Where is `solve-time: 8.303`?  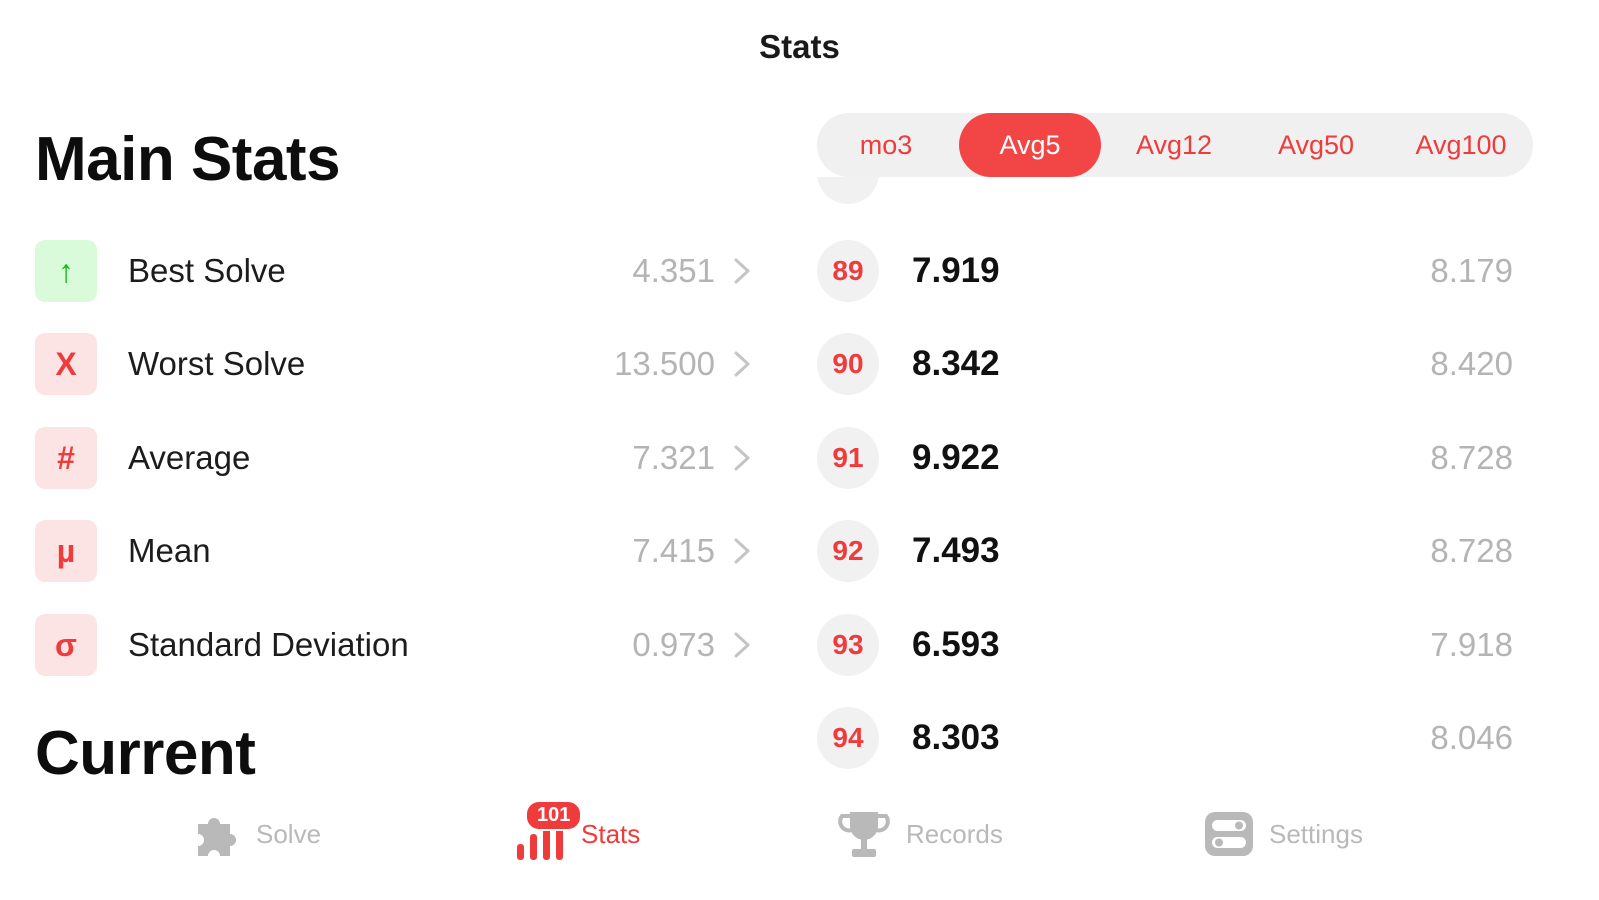 solve-time: 8.303 is located at coordinates (956, 737).